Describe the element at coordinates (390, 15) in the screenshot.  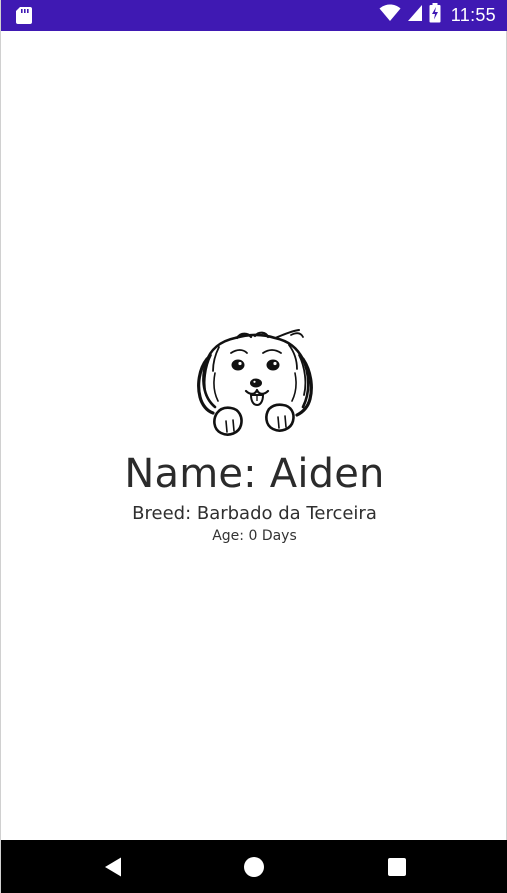
I see `wifi-icon` at that location.